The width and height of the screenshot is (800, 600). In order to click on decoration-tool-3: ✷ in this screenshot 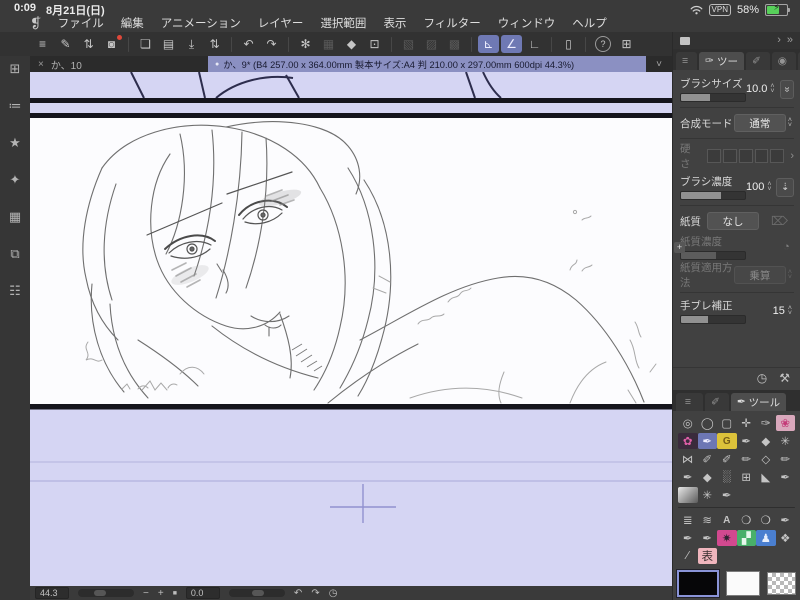, I will do `click(727, 538)`.